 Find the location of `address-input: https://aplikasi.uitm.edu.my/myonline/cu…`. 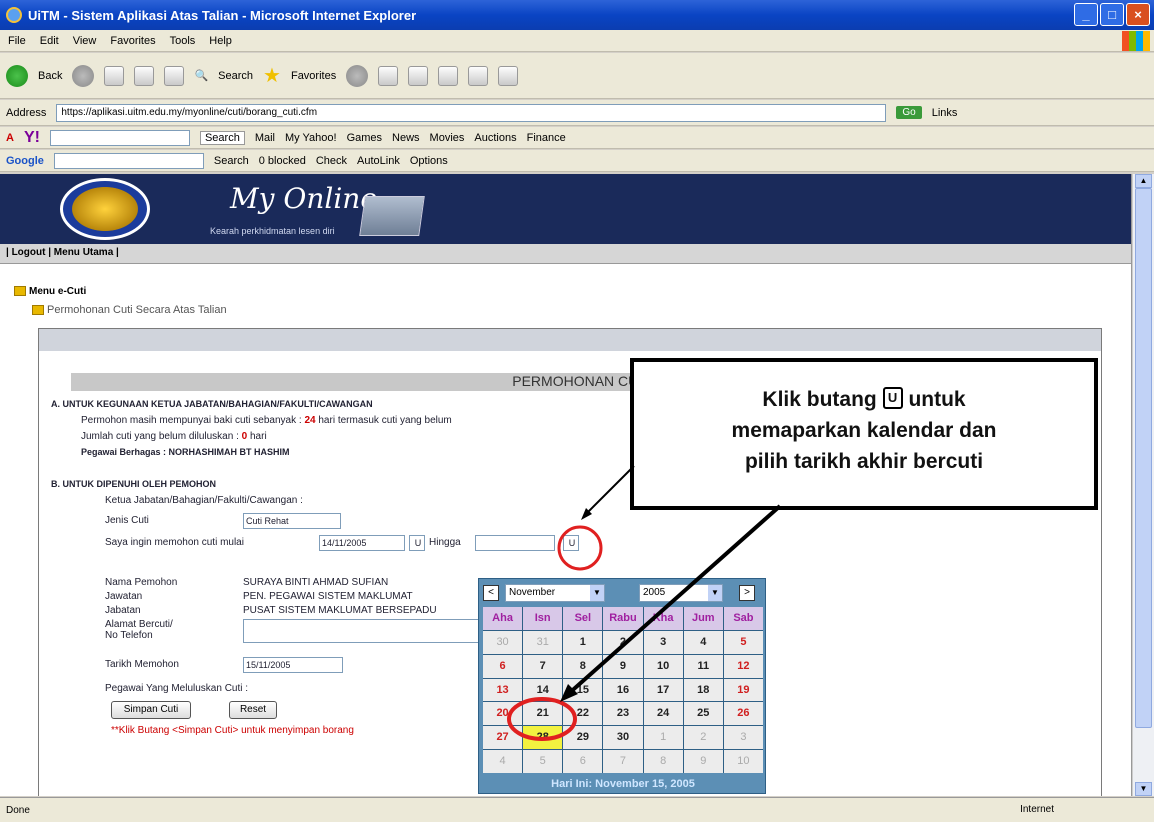

address-input: https://aplikasi.uitm.edu.my/myonline/cu… is located at coordinates (471, 112).